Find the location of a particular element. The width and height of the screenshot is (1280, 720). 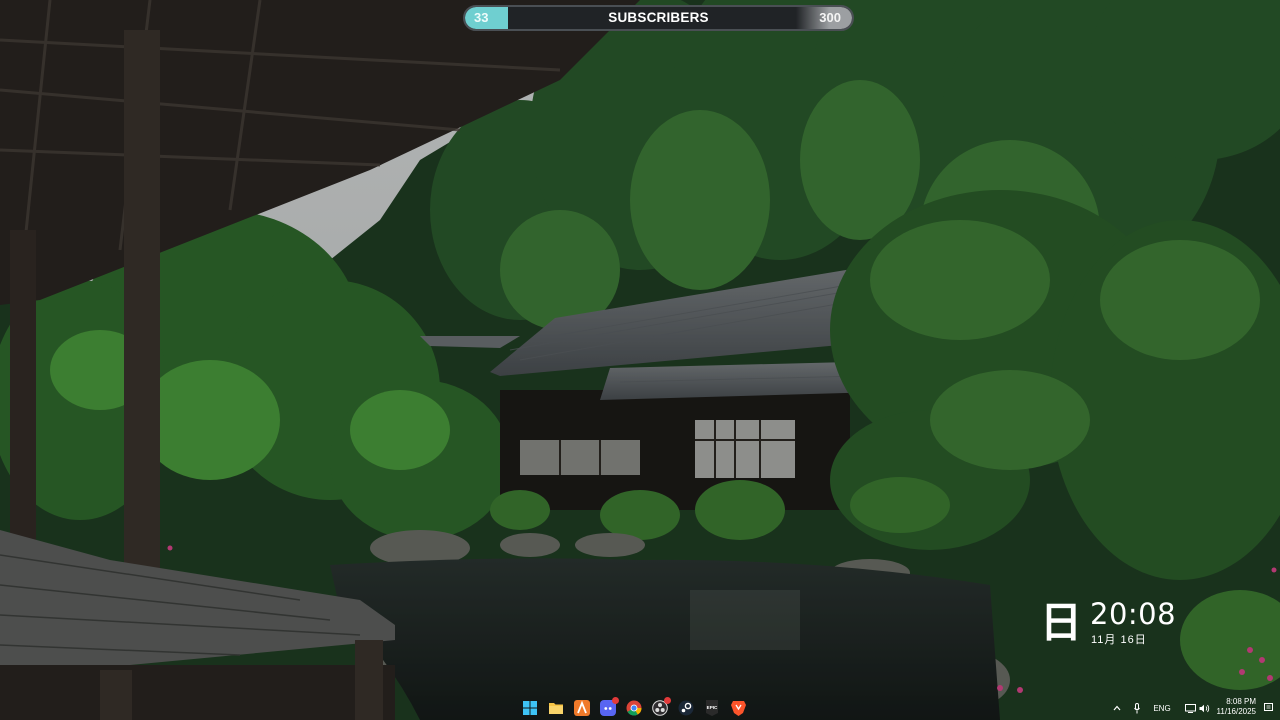

discord-icon is located at coordinates (608, 707).